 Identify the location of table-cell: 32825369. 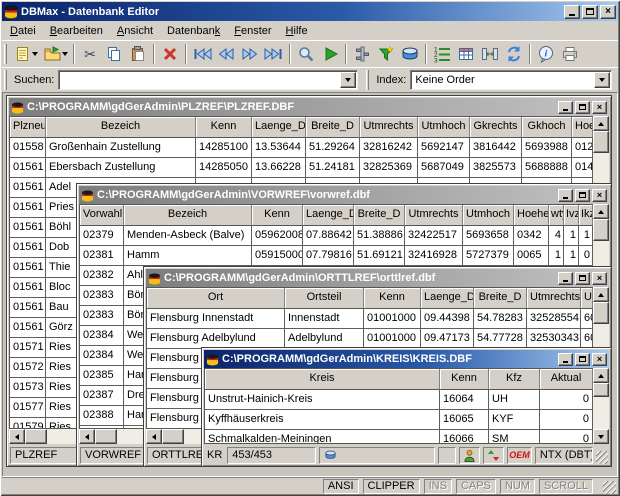
(389, 168).